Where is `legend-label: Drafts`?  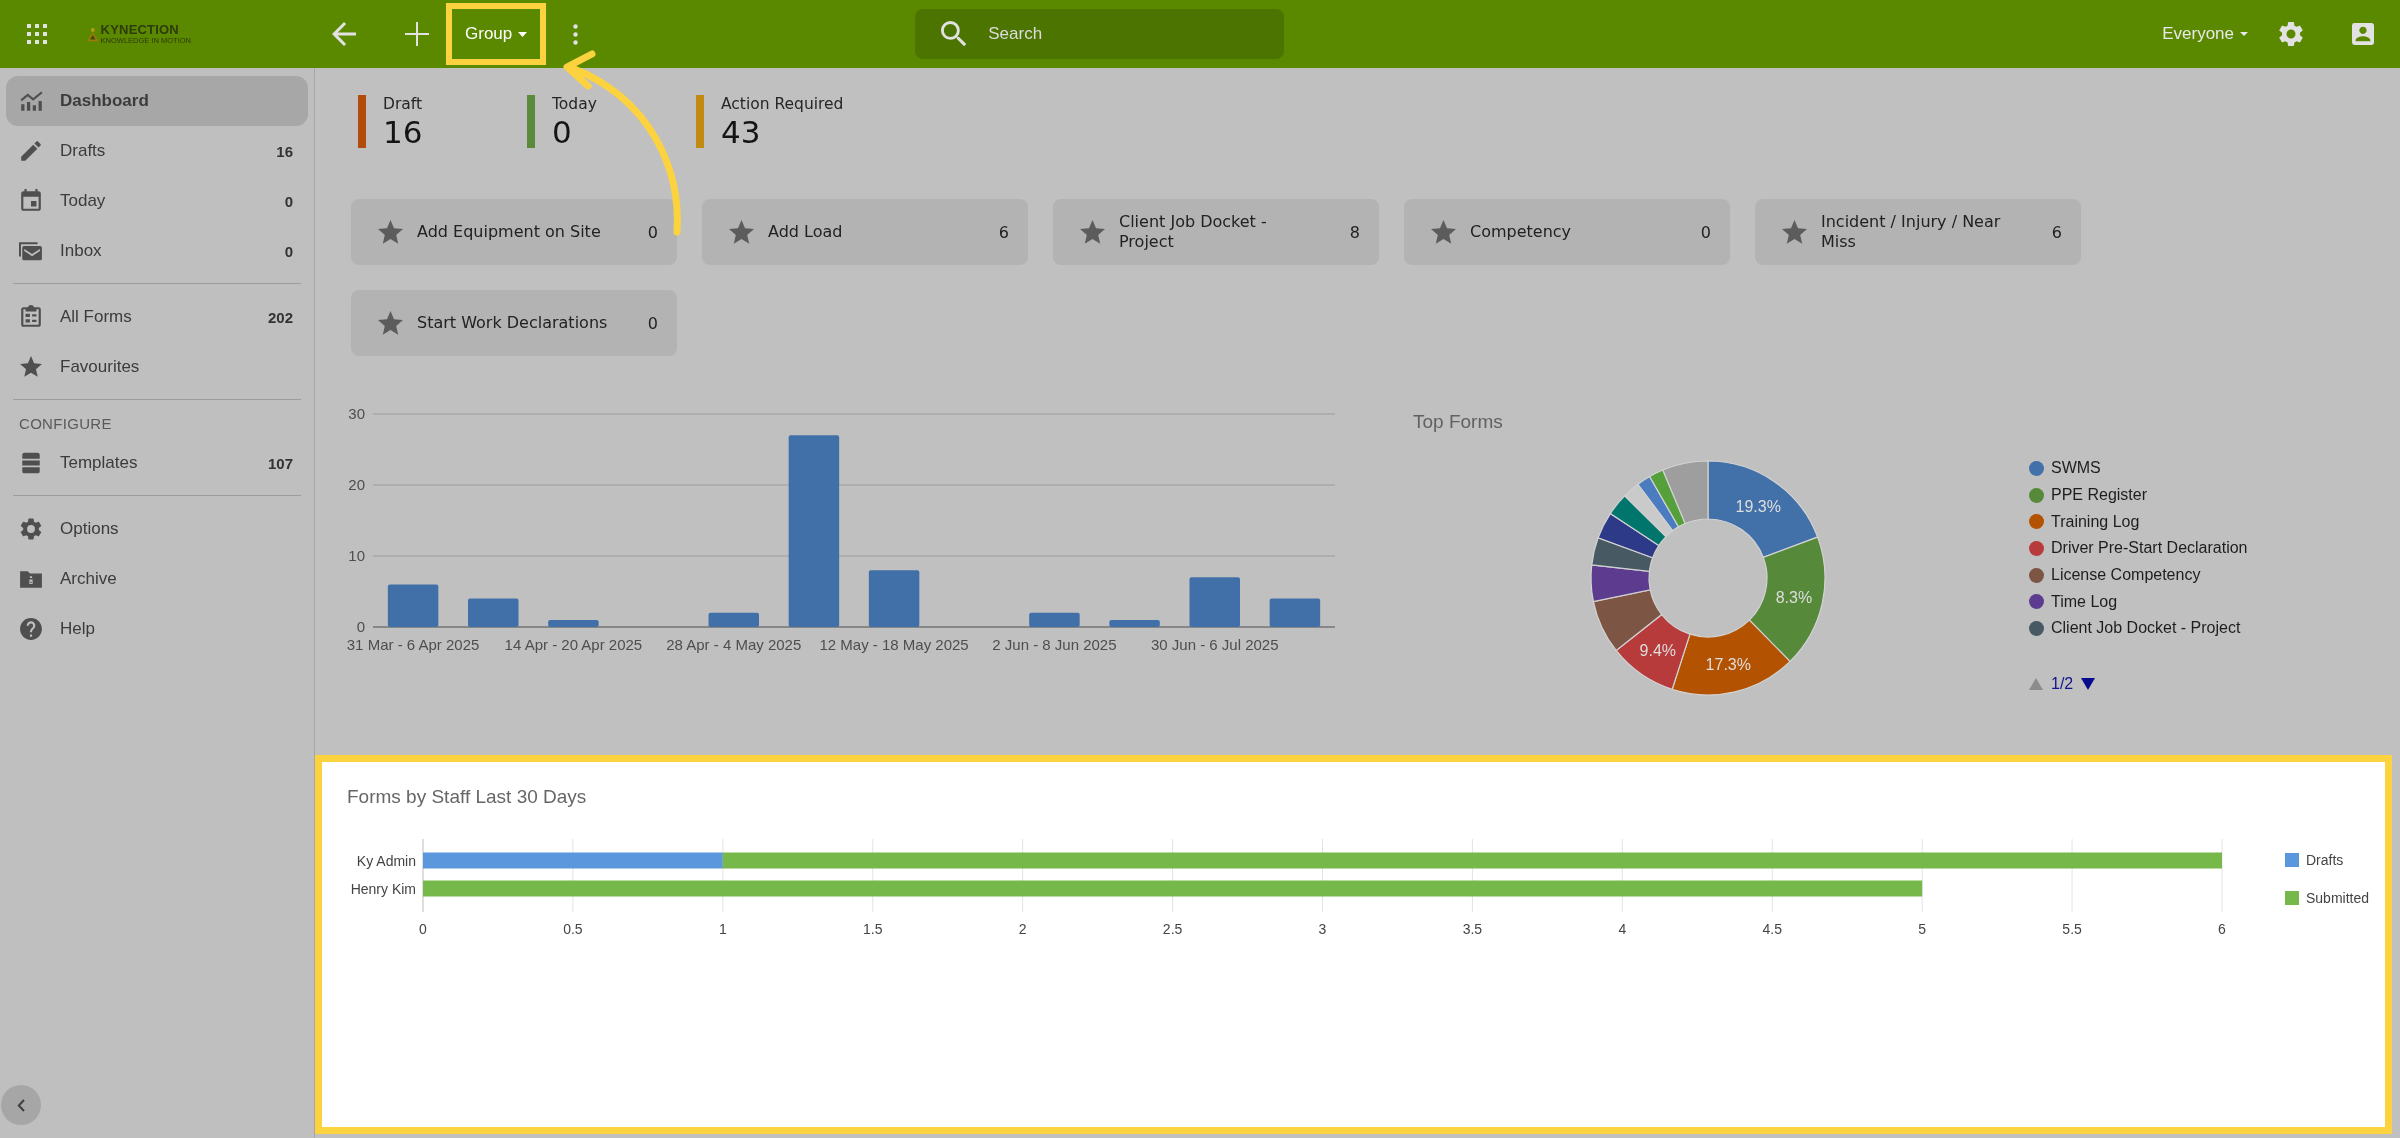 legend-label: Drafts is located at coordinates (2325, 860).